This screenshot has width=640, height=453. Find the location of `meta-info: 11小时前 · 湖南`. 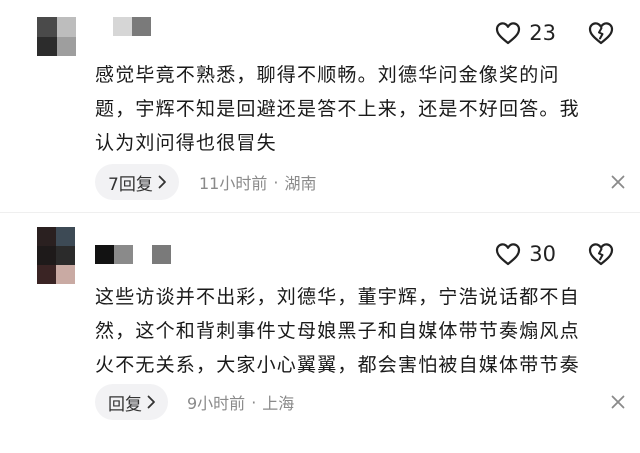

meta-info: 11小时前 · 湖南 is located at coordinates (257, 182).